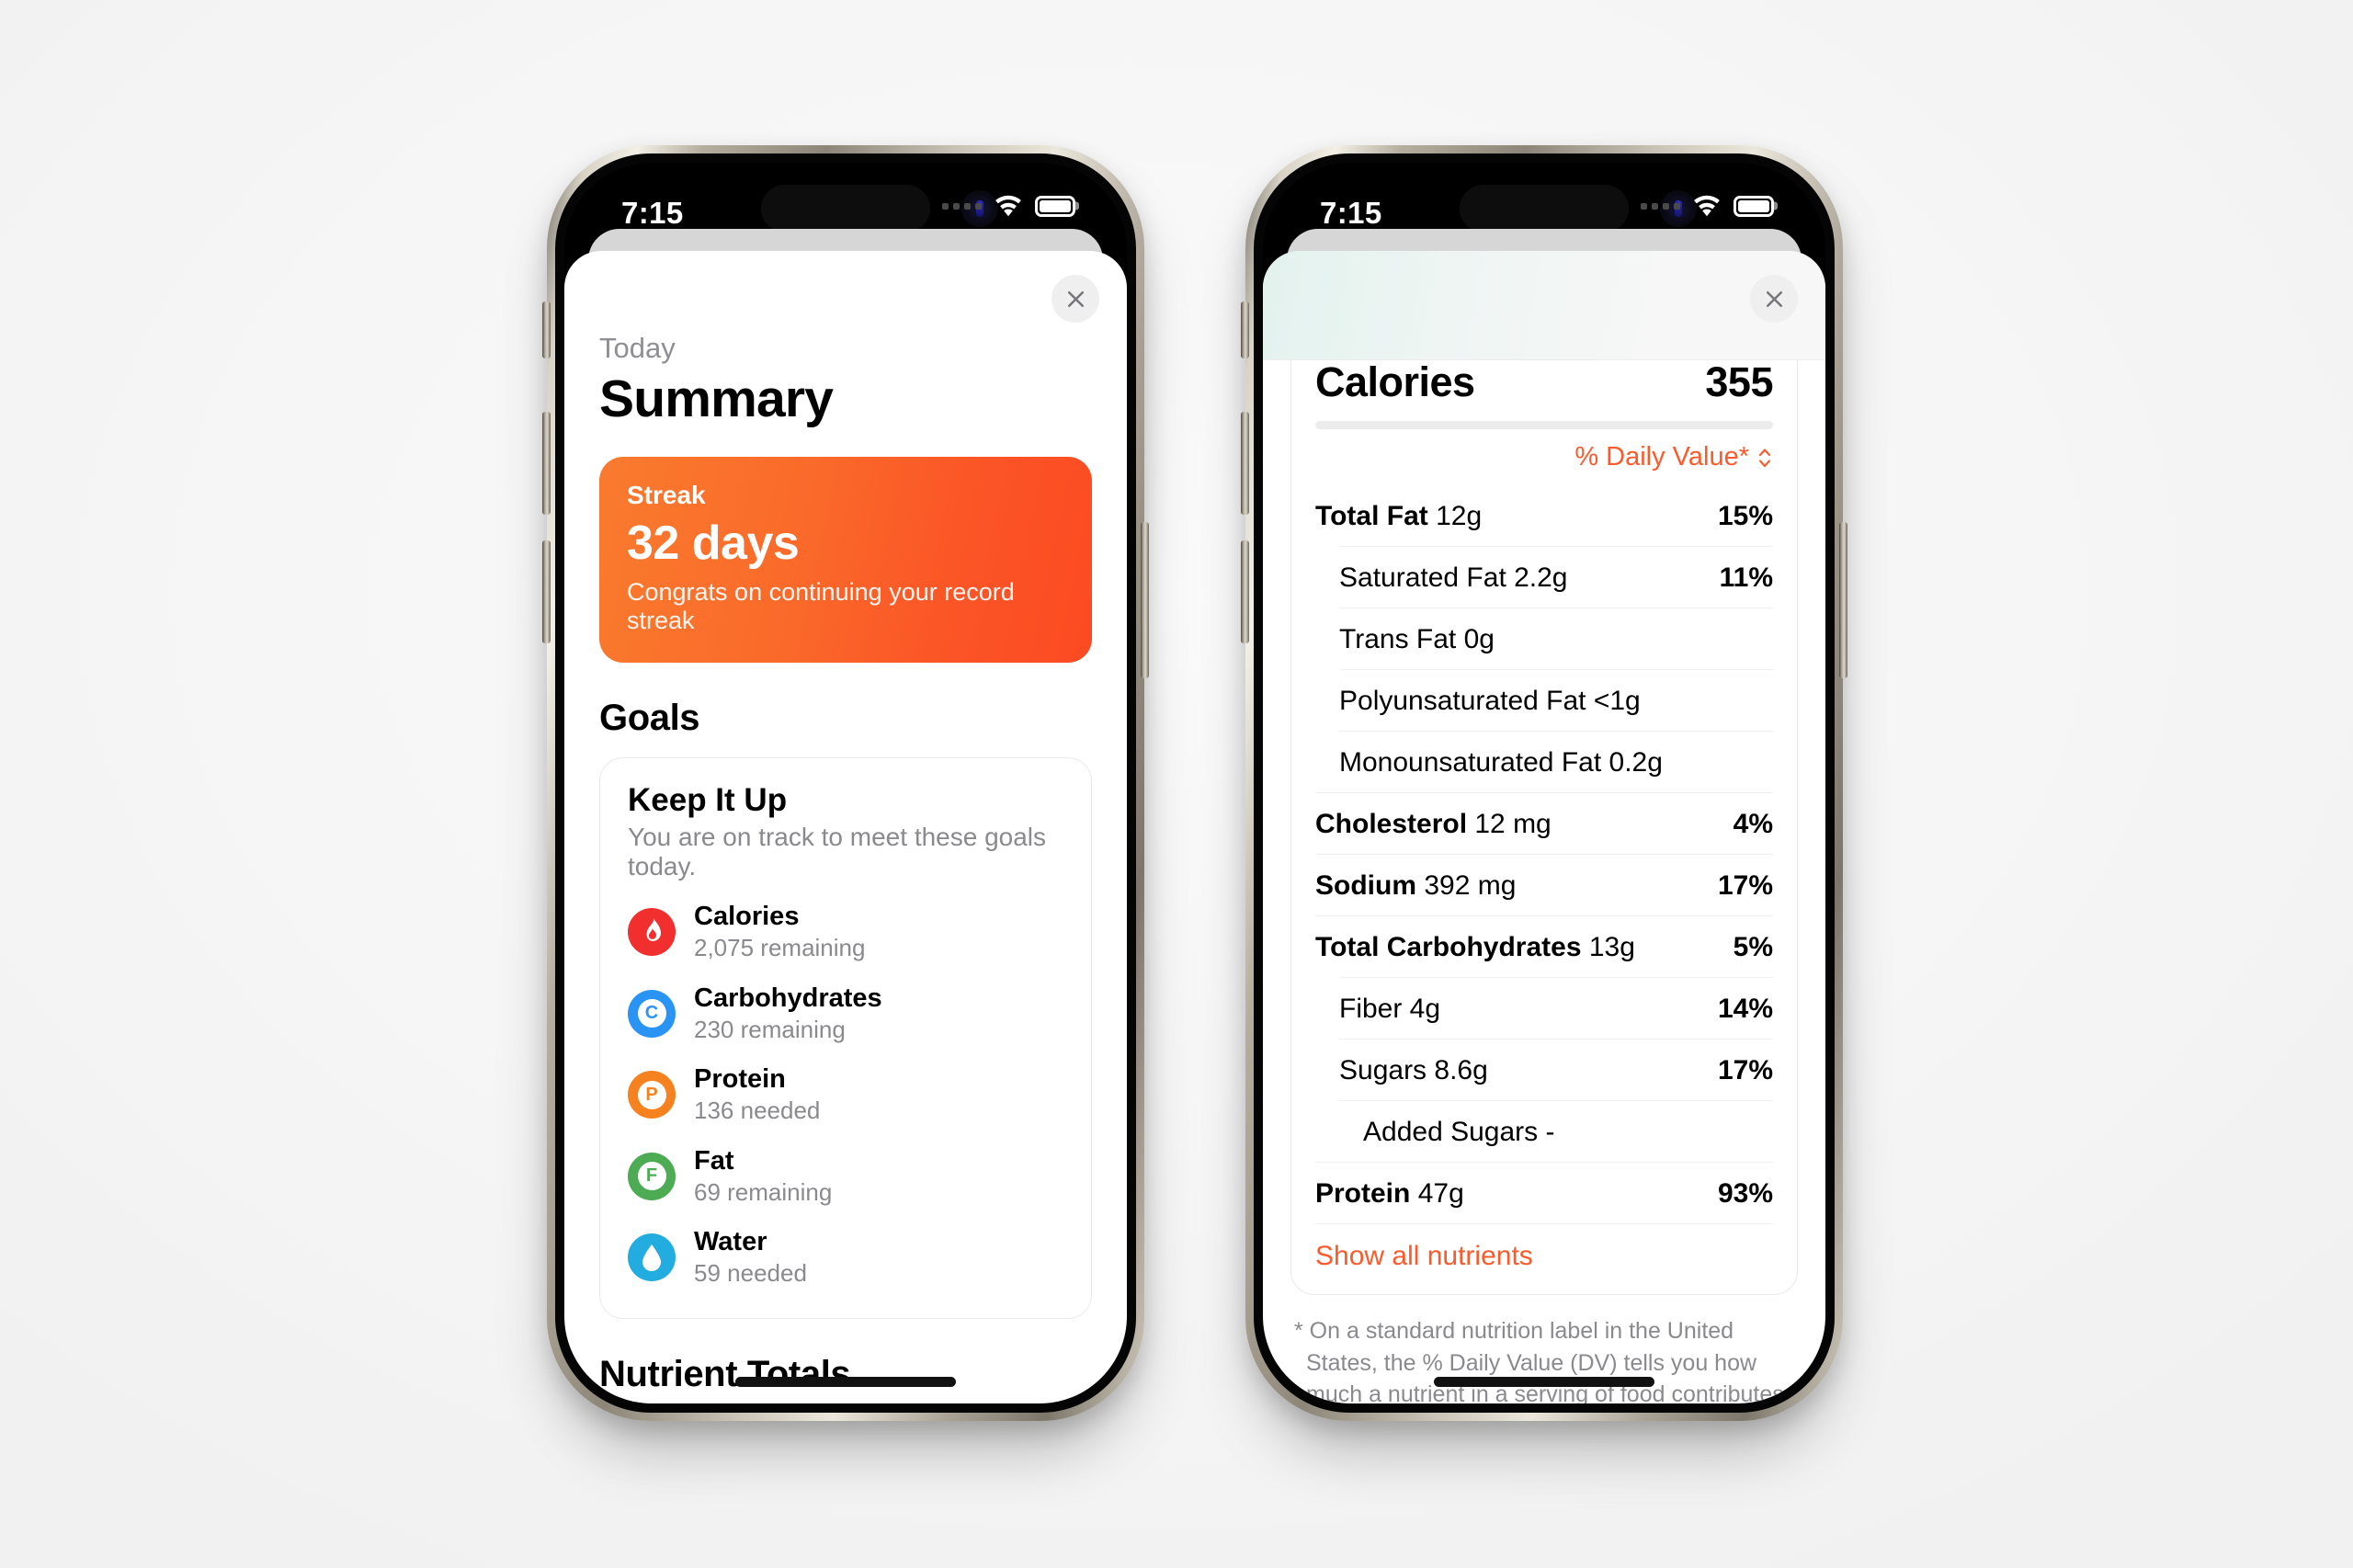 The image size is (2353, 1568). I want to click on goal-icon-letter: C, so click(651, 1013).